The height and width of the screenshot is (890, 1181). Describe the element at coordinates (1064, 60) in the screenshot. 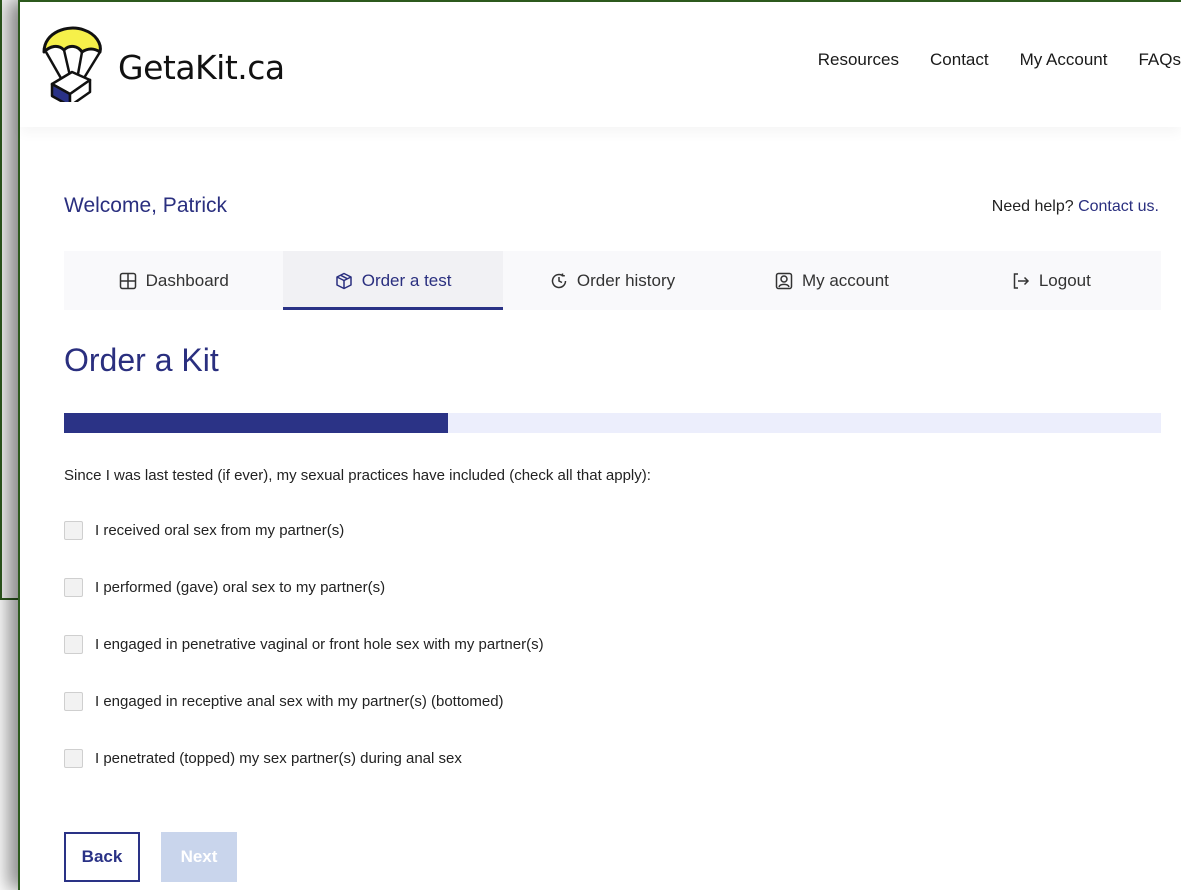

I see `nav-my-account: My Account` at that location.